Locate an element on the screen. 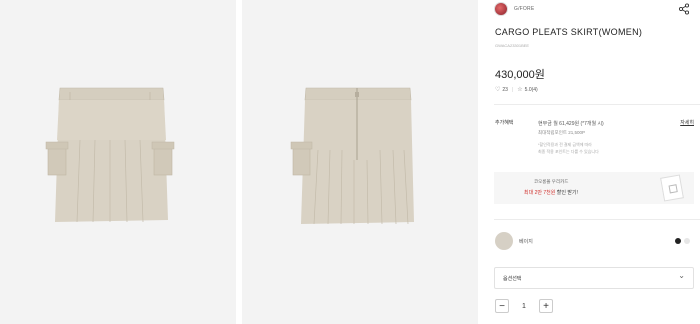 This screenshot has height=324, width=700. installment-text: 현부금 월 61,429원 (*7개월 시) is located at coordinates (571, 124).